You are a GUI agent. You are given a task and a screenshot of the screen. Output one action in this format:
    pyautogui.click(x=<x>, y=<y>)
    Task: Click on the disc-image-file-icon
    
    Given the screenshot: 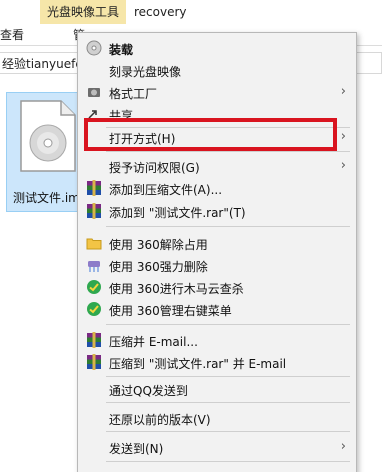 What is the action you would take?
    pyautogui.click(x=48, y=136)
    